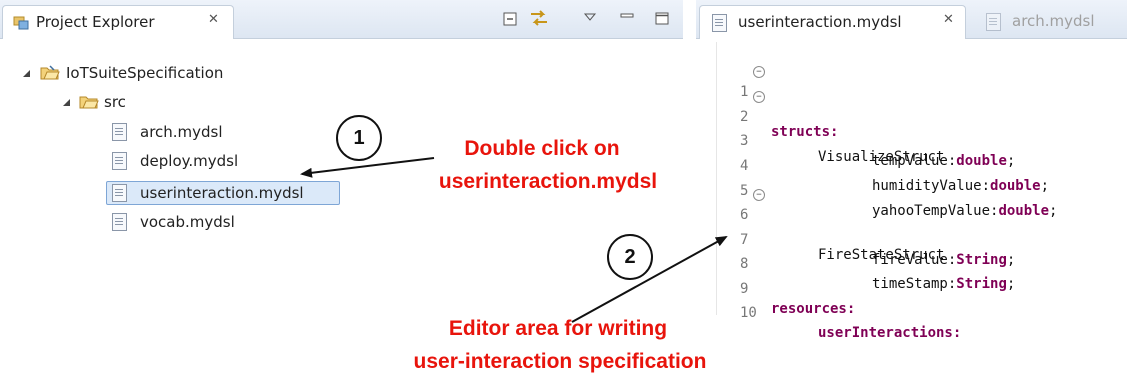 The height and width of the screenshot is (380, 1127). I want to click on annotation-text: userinteraction.mydsl, so click(548, 181).